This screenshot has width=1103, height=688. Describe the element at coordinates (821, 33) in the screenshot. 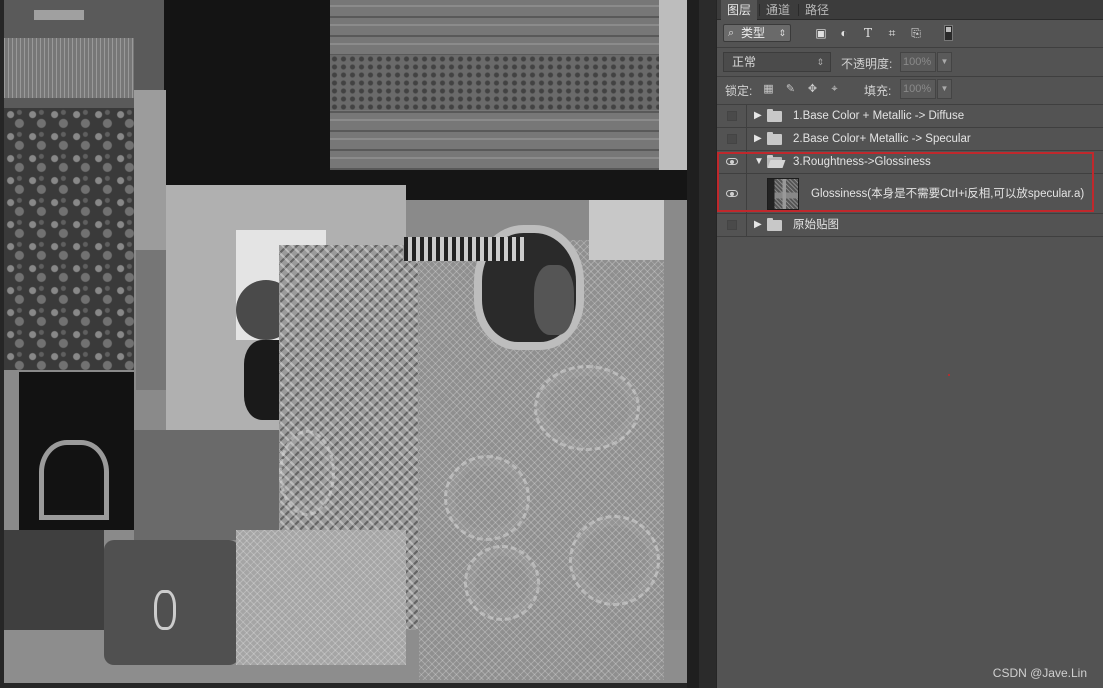

I see `pixel-layer-filter-icon: ▣` at that location.